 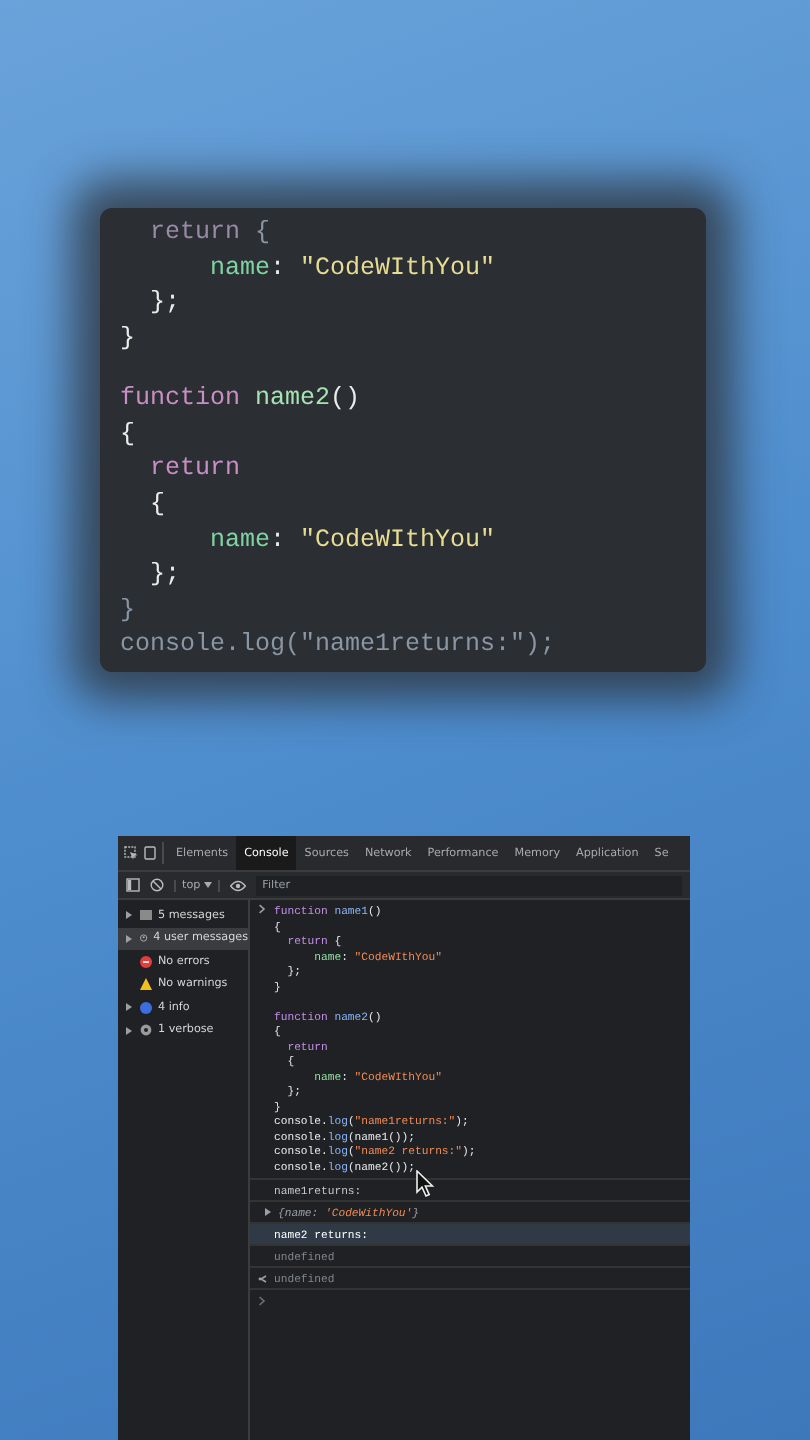 I want to click on code-line: console.log("name1returns:");, so click(x=339, y=645).